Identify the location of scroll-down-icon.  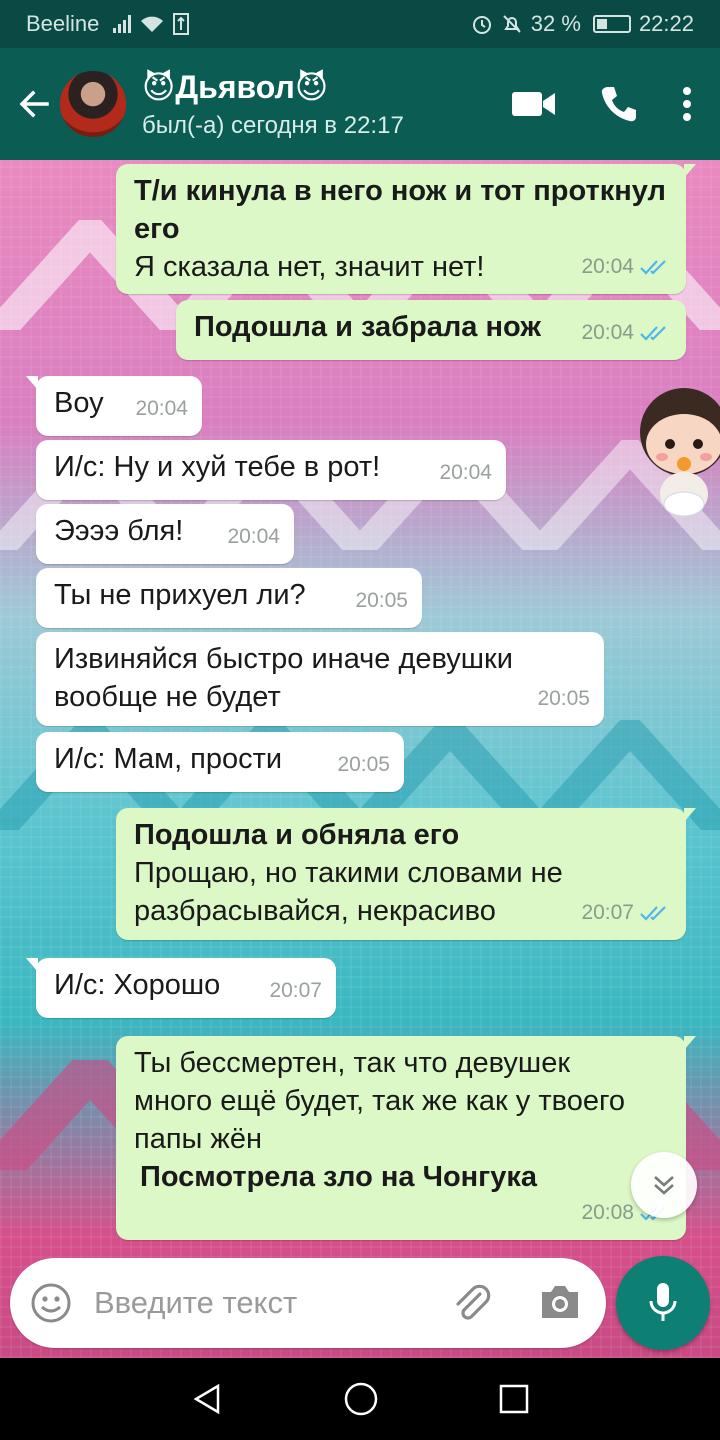
(664, 1185).